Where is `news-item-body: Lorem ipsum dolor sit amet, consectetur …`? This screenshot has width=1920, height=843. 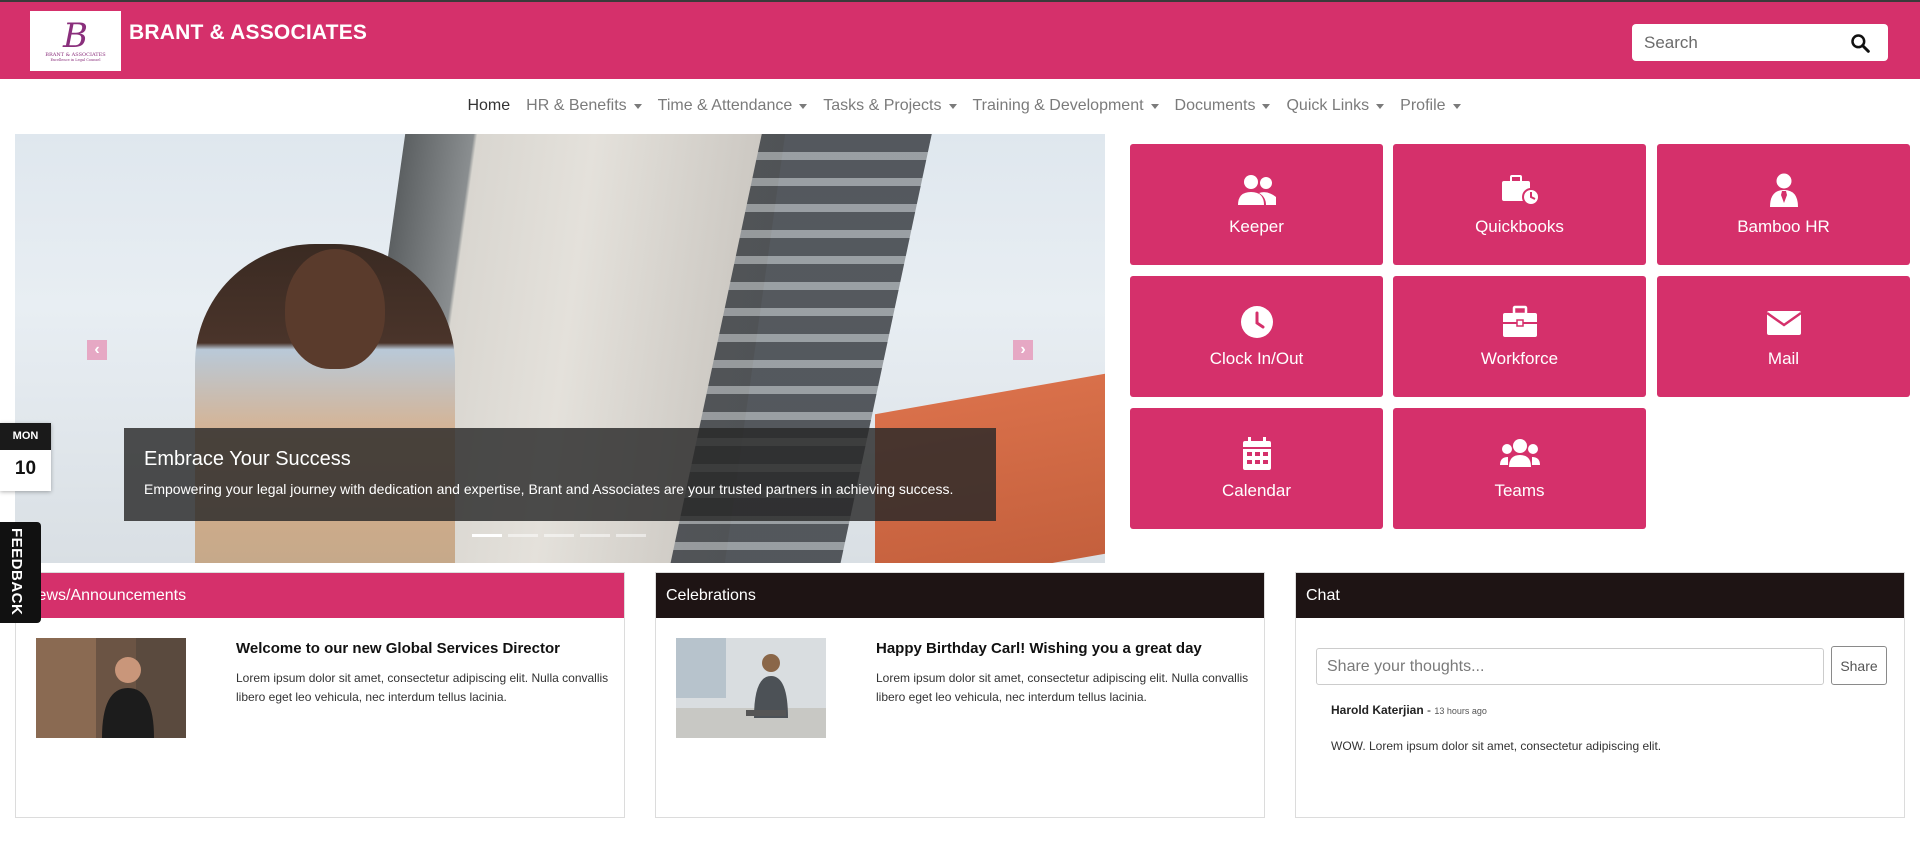
news-item-body: Lorem ipsum dolor sit amet, consectetur … is located at coordinates (422, 687).